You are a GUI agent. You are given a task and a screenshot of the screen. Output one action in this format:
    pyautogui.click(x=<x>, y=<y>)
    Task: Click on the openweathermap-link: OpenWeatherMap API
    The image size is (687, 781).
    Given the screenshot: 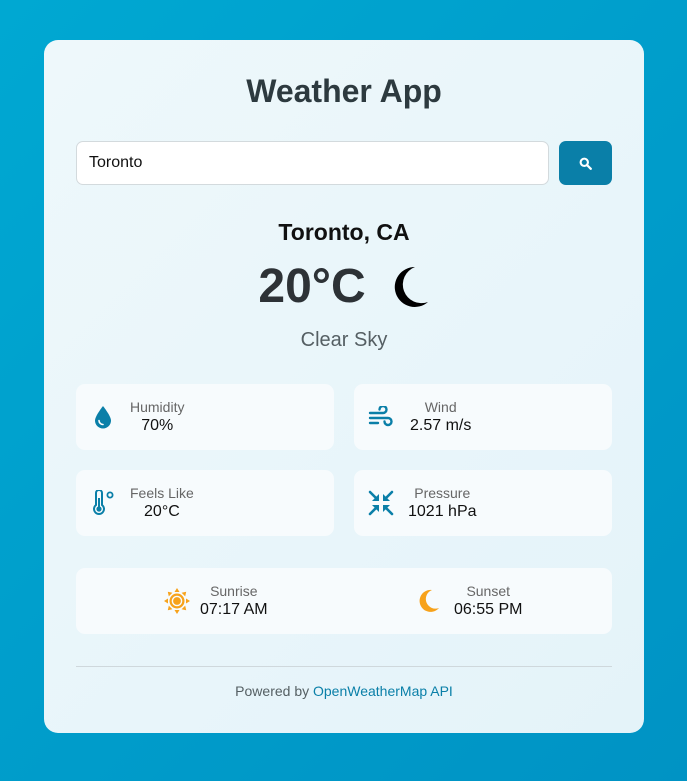 What is the action you would take?
    pyautogui.click(x=383, y=691)
    